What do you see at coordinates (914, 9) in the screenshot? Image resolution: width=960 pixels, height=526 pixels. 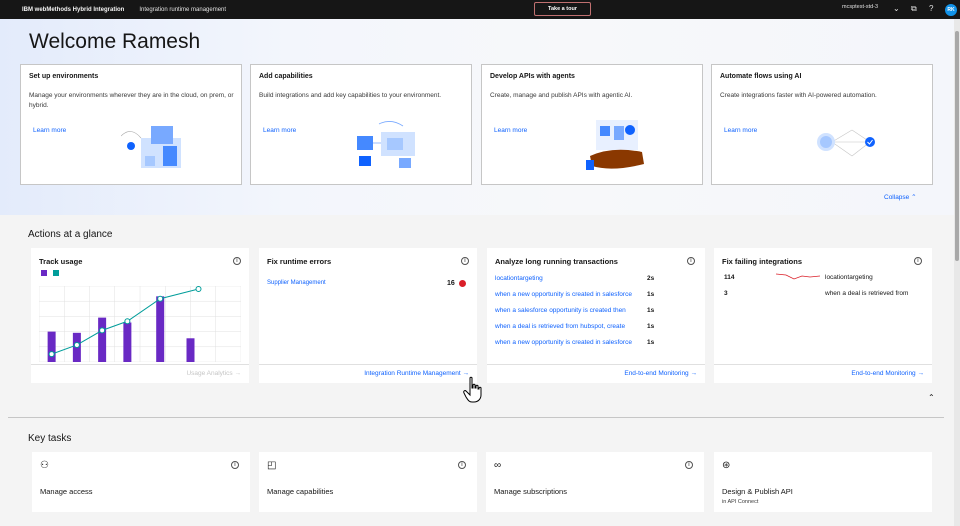 I see `switcher-icon: ⧉` at bounding box center [914, 9].